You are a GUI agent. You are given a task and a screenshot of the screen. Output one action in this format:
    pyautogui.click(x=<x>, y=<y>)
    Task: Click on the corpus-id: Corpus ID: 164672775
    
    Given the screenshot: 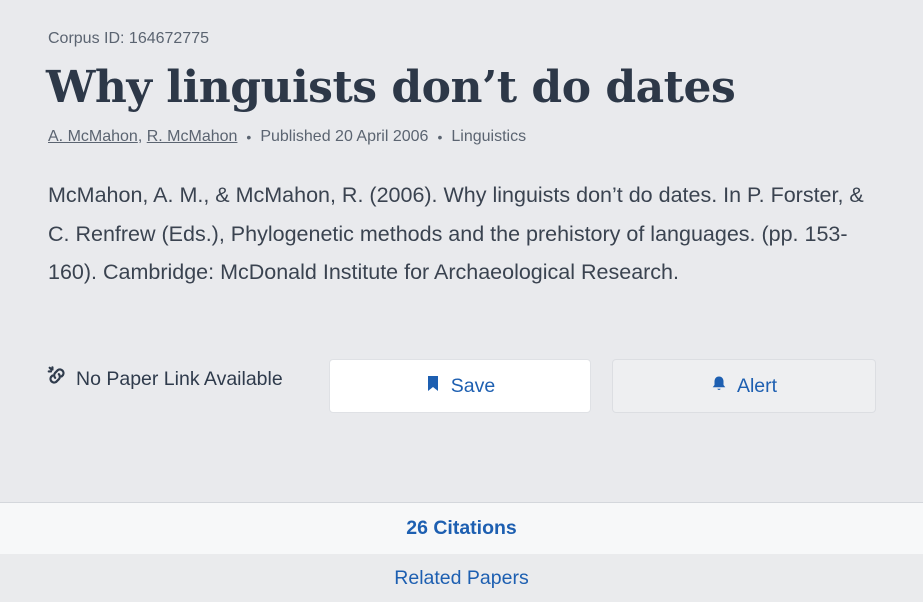 What is the action you would take?
    pyautogui.click(x=128, y=38)
    